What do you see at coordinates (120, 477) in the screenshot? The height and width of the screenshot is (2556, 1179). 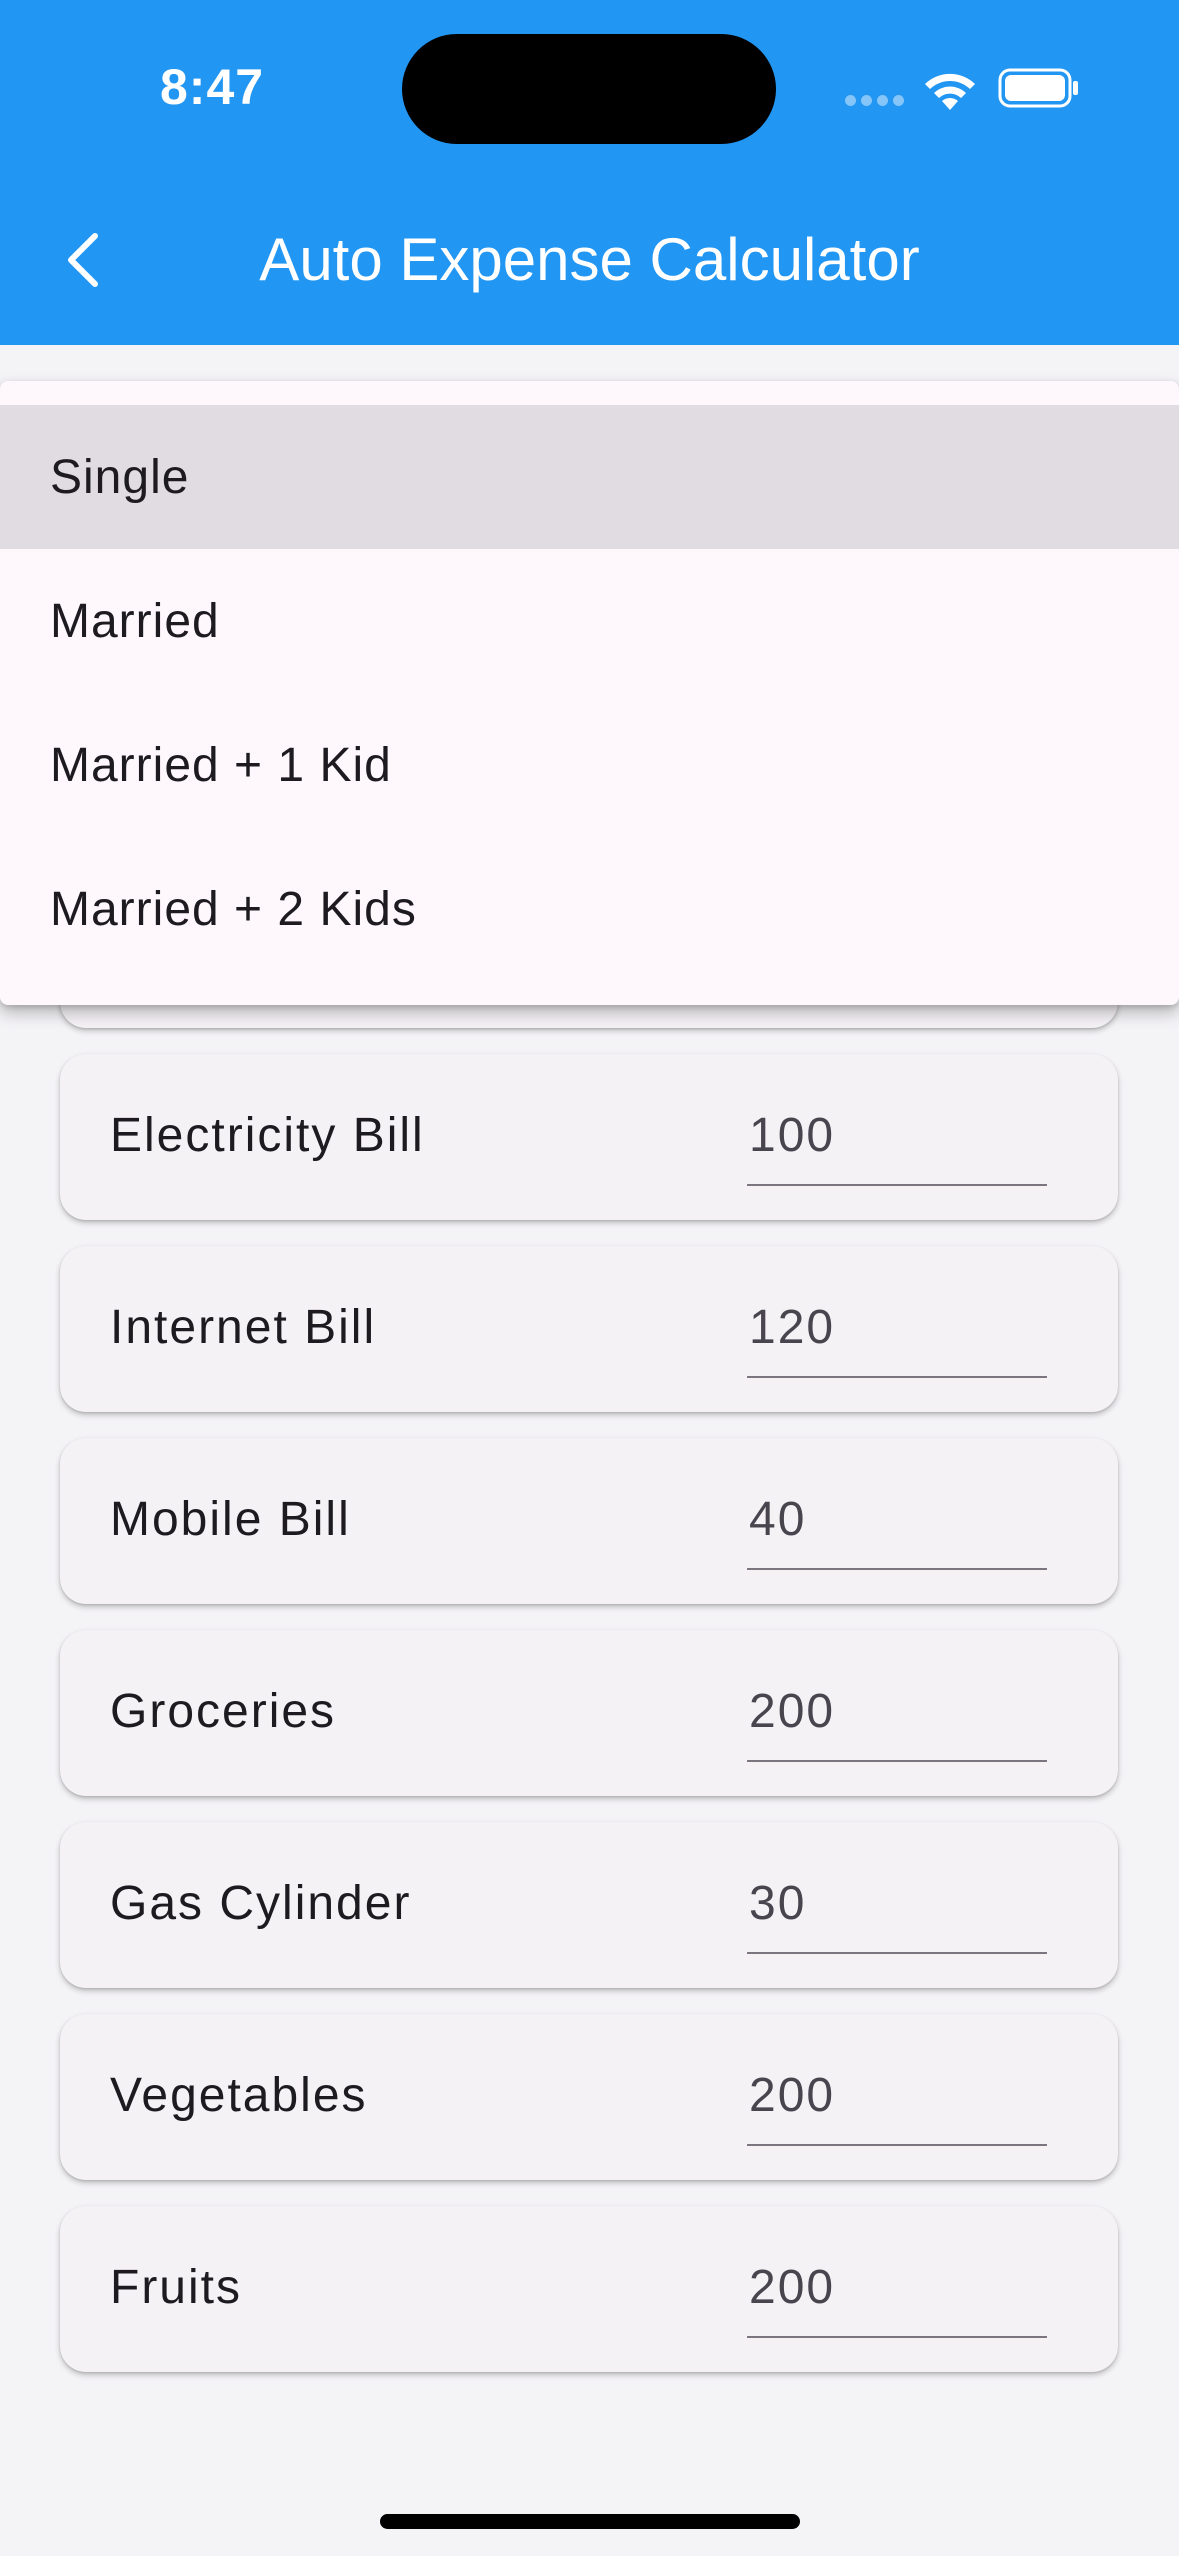 I see `dropdown-option-label: Single` at bounding box center [120, 477].